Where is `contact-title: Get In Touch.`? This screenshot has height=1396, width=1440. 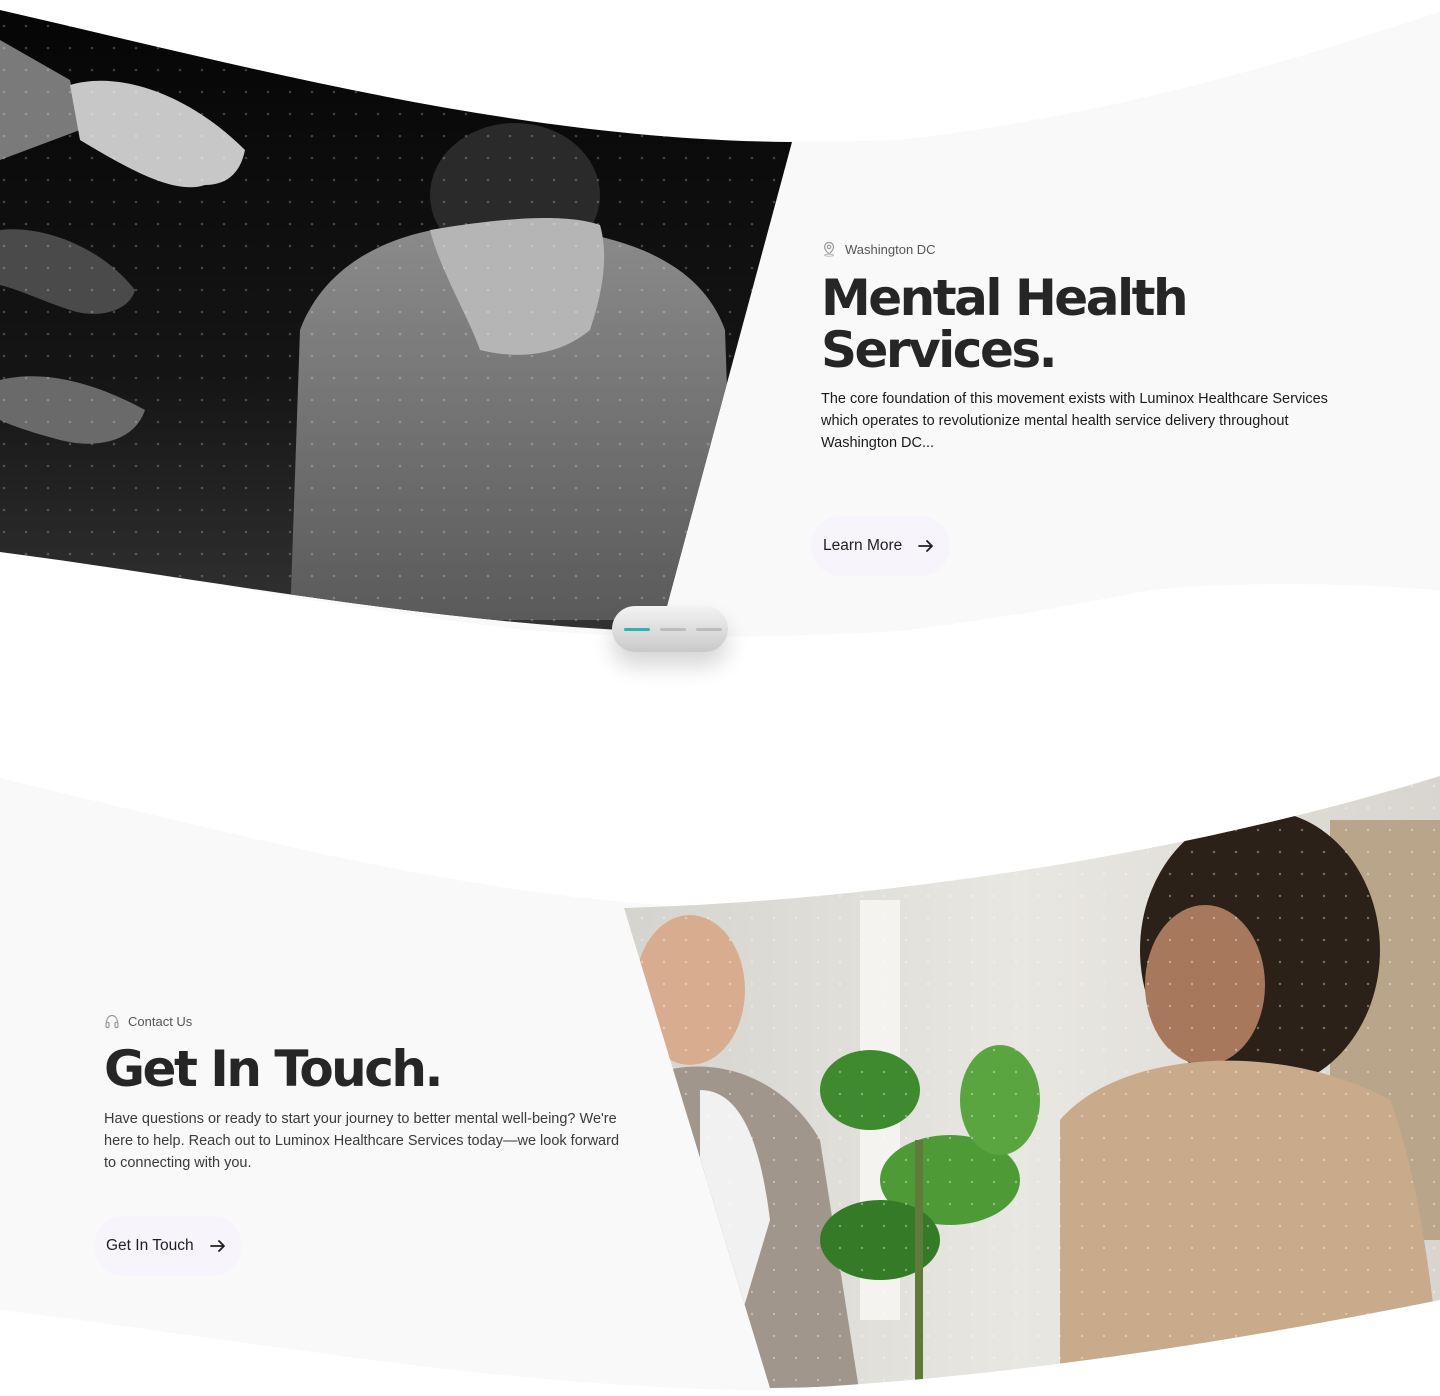 contact-title: Get In Touch. is located at coordinates (274, 1069).